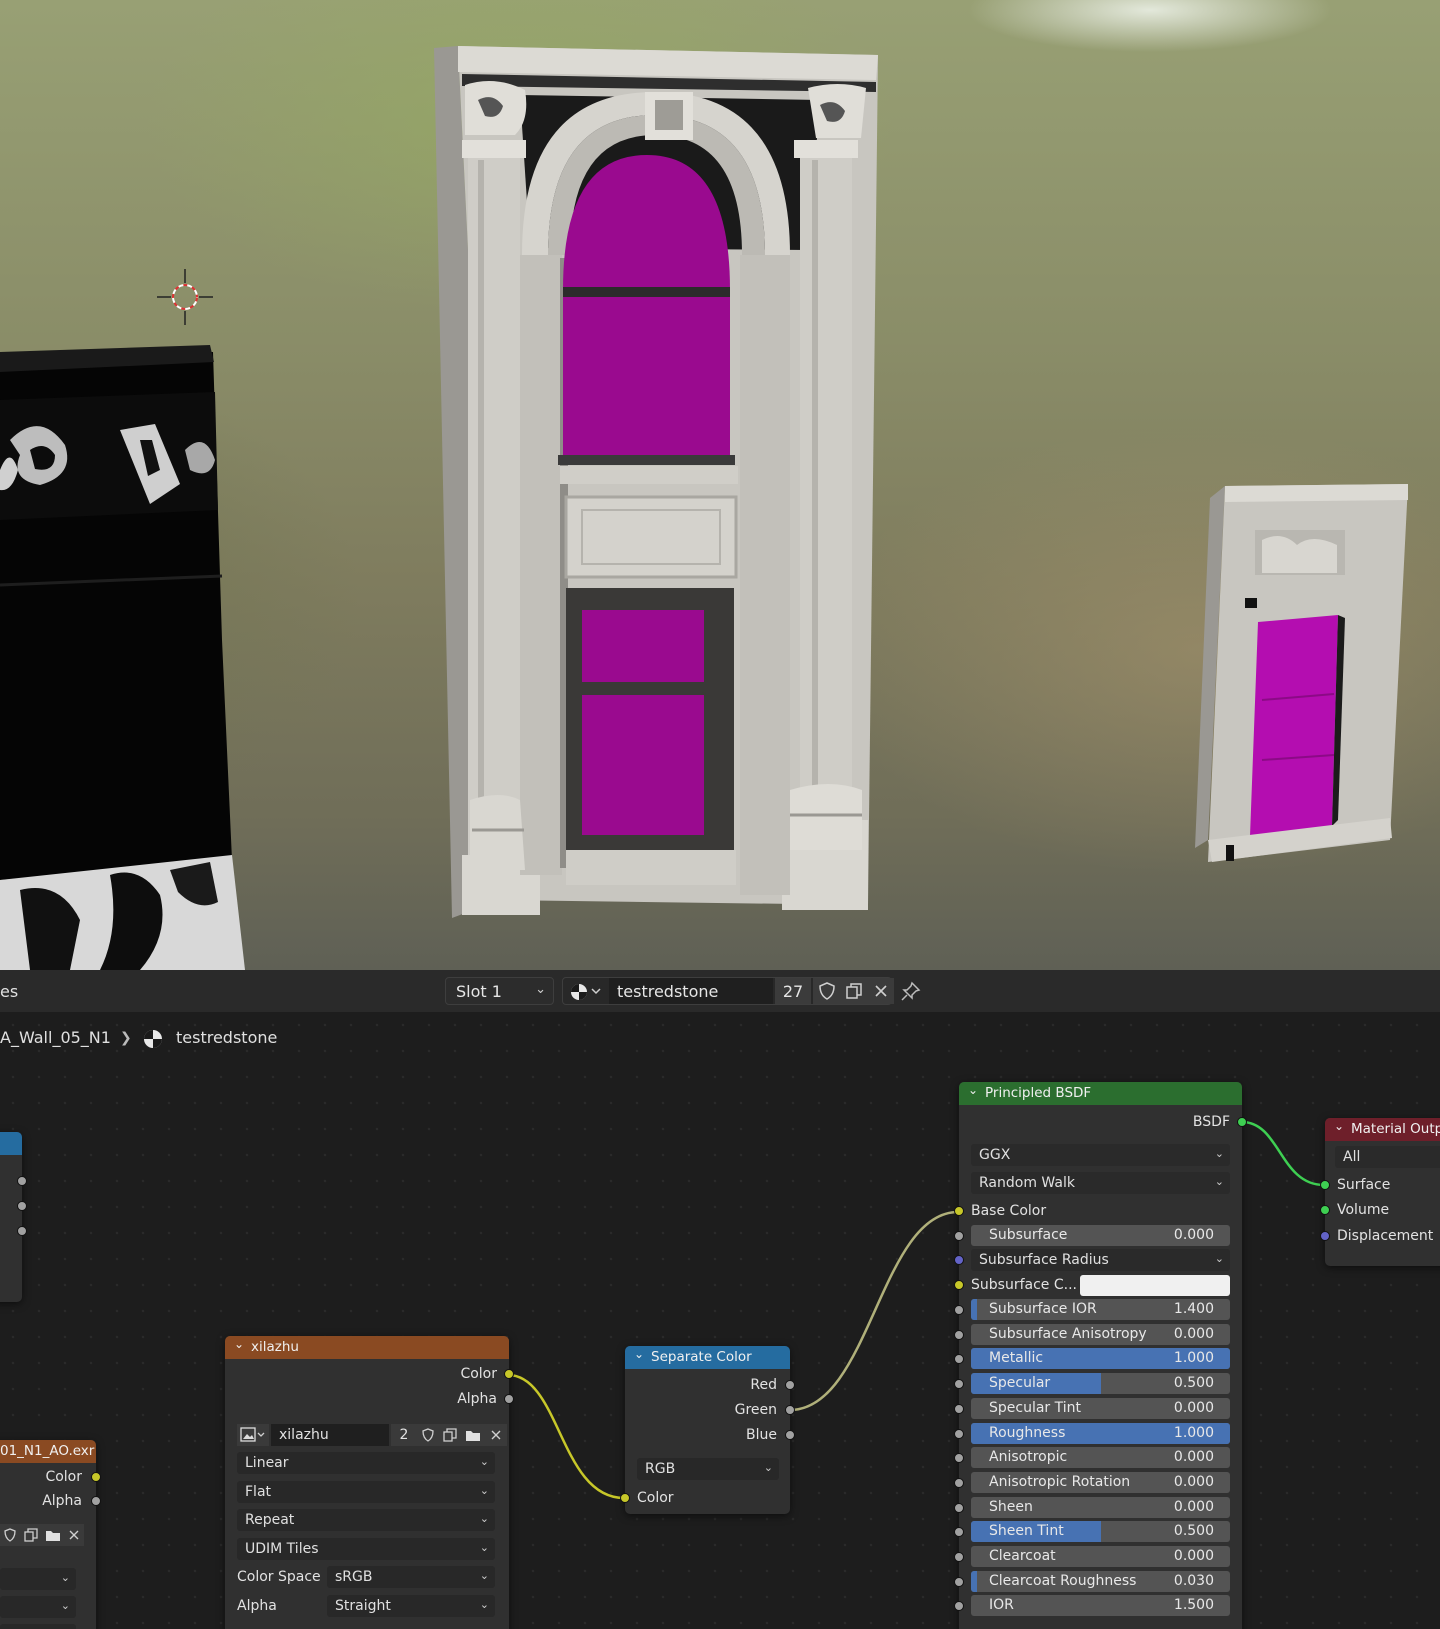 The image size is (1440, 1629). I want to click on editor-type-label: es, so click(9, 991).